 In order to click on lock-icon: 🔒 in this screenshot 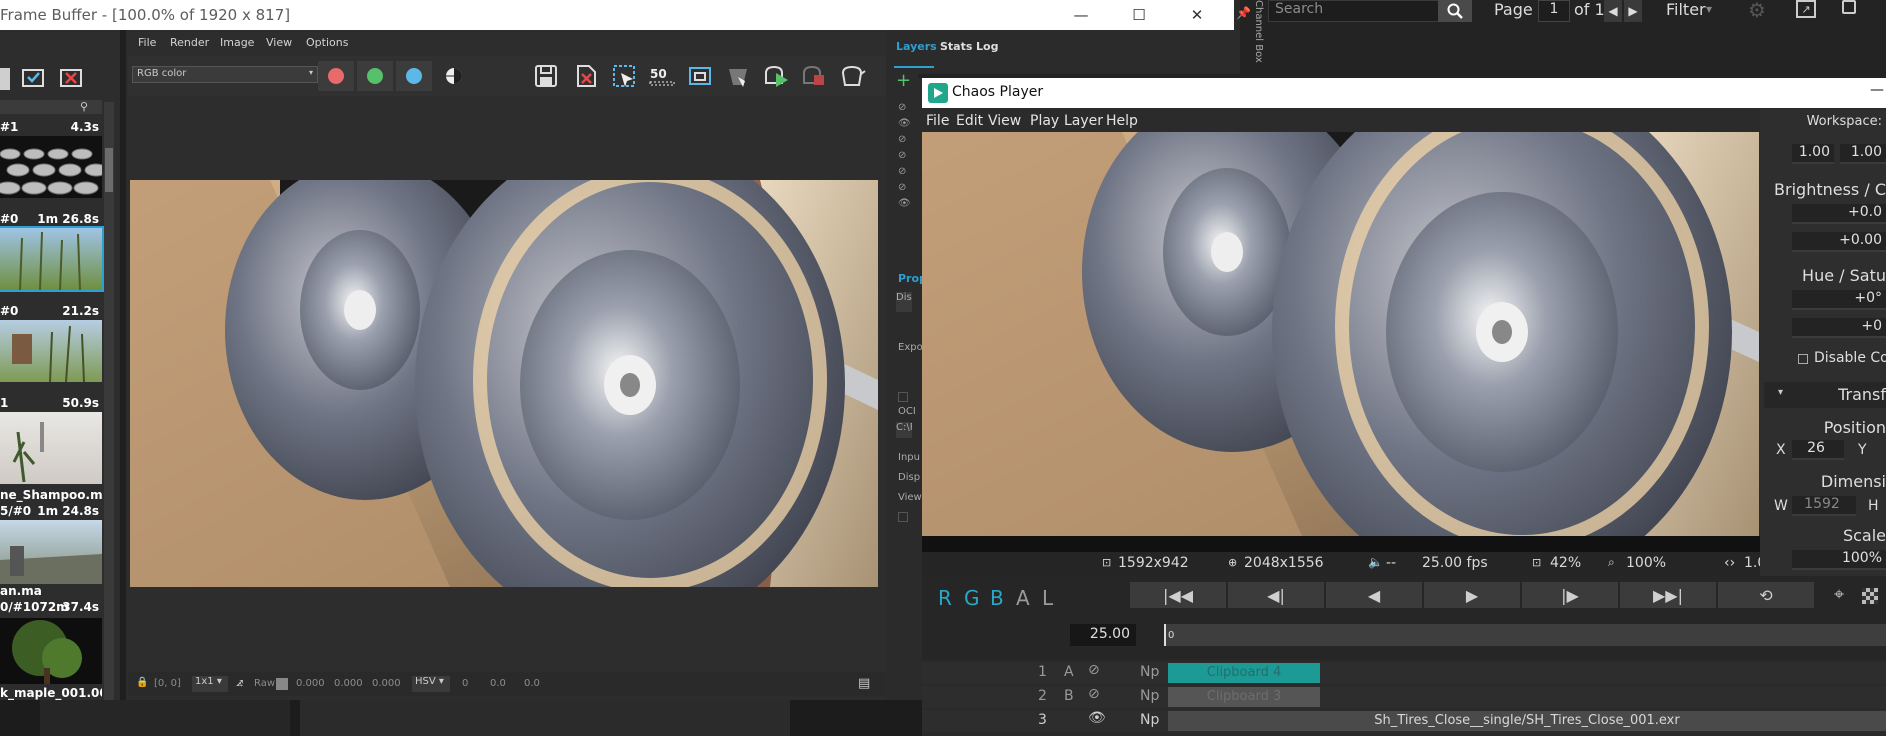, I will do `click(142, 682)`.